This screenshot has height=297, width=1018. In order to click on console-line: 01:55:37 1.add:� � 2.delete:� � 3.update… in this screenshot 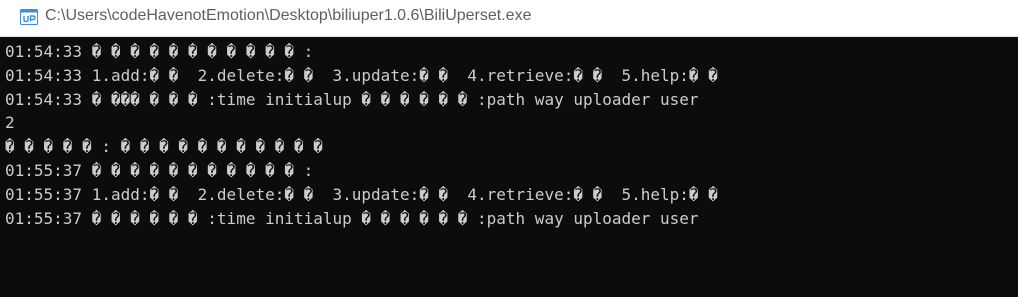, I will do `click(361, 194)`.